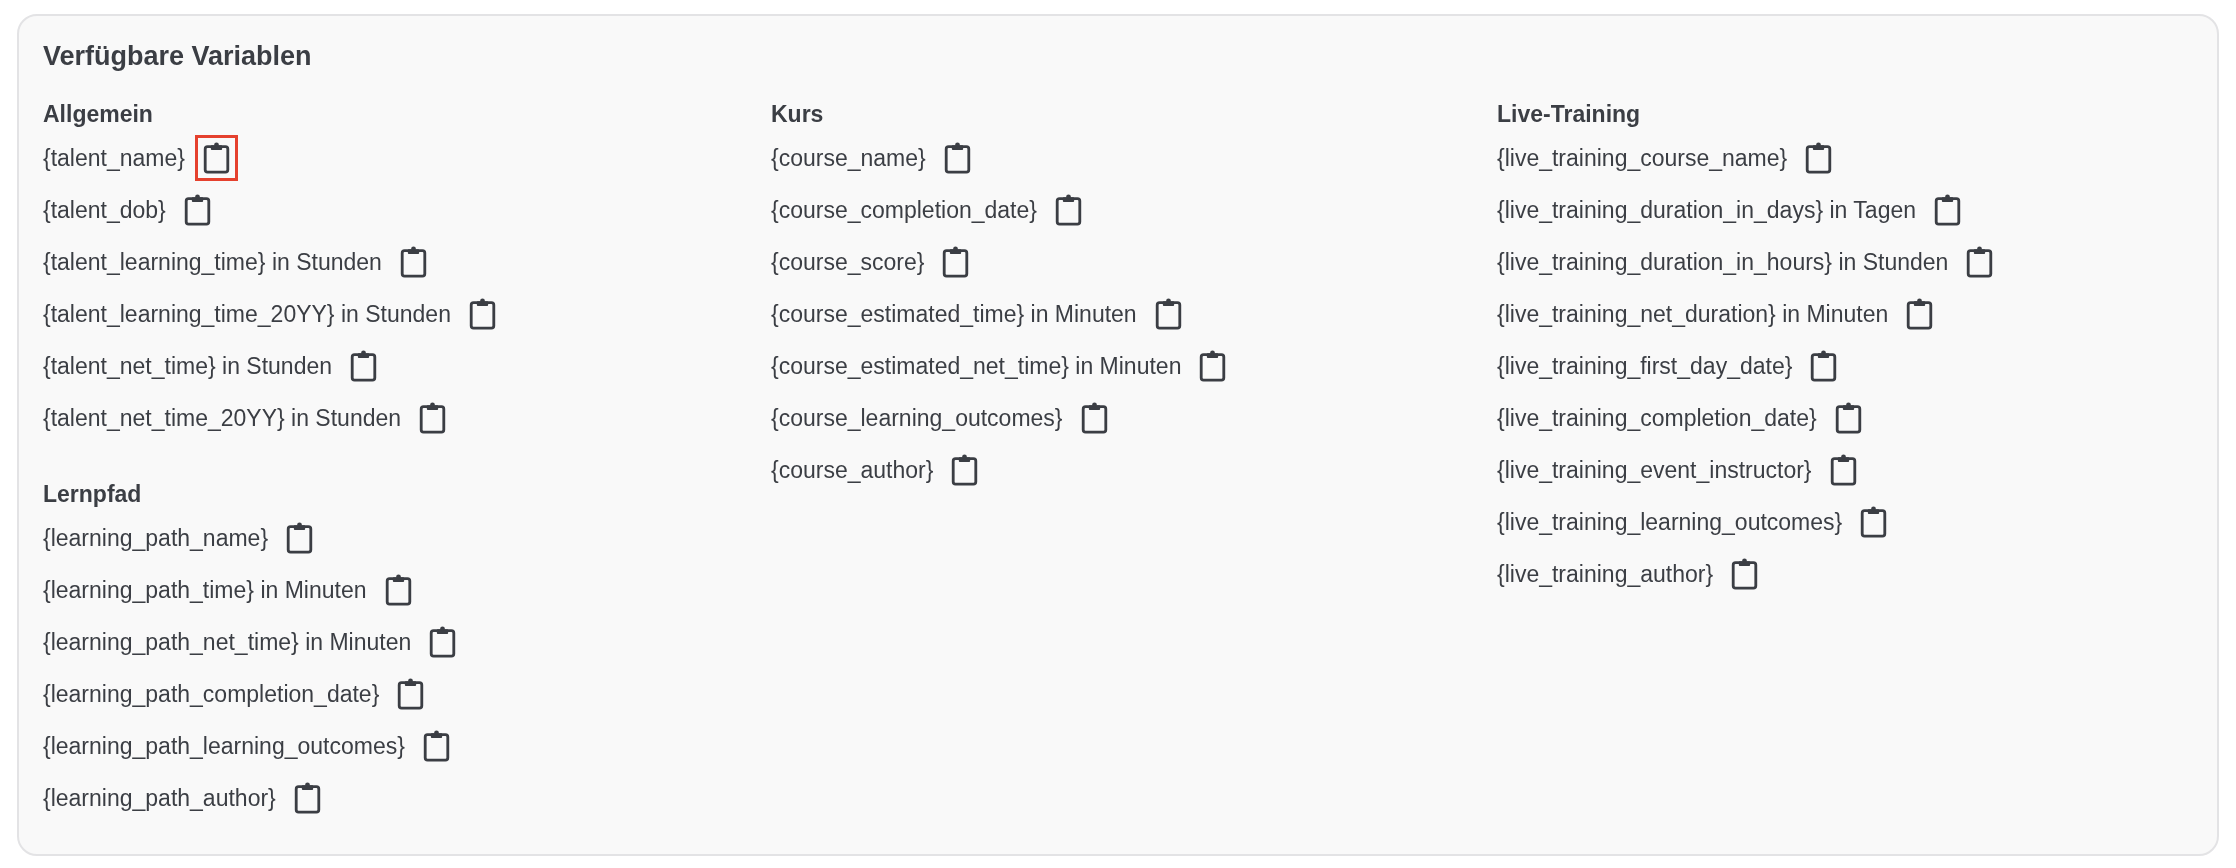  What do you see at coordinates (227, 642) in the screenshot?
I see `variable-text: {learning_path_net_time} in Minuten` at bounding box center [227, 642].